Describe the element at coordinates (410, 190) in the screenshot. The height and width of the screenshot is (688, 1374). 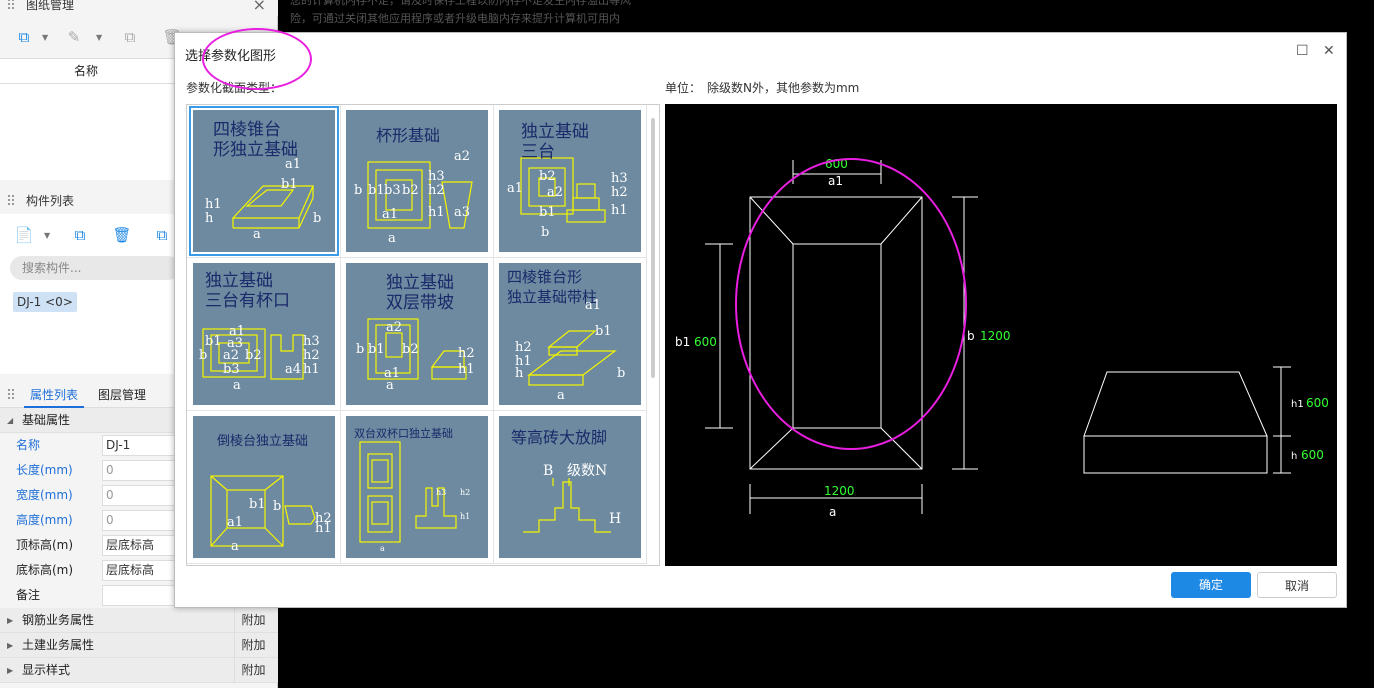
I see `shape-dimension-label: b2` at that location.